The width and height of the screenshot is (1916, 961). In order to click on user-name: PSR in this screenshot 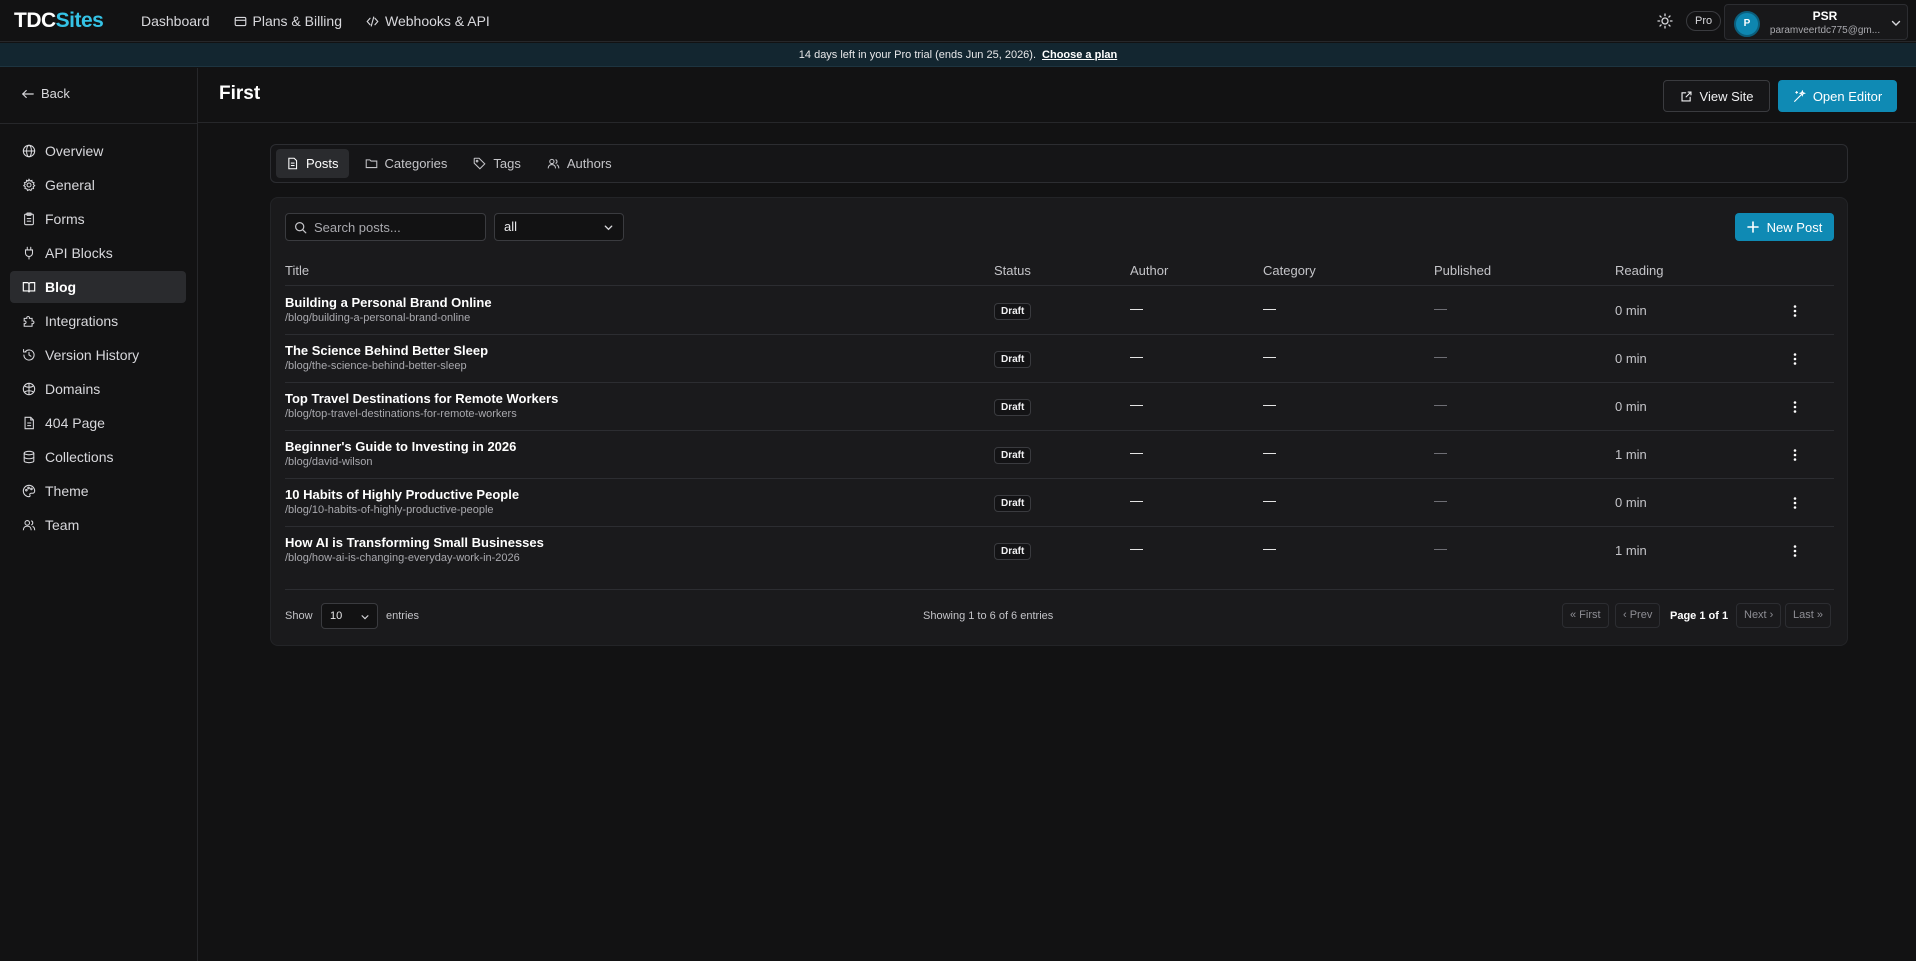, I will do `click(1825, 16)`.